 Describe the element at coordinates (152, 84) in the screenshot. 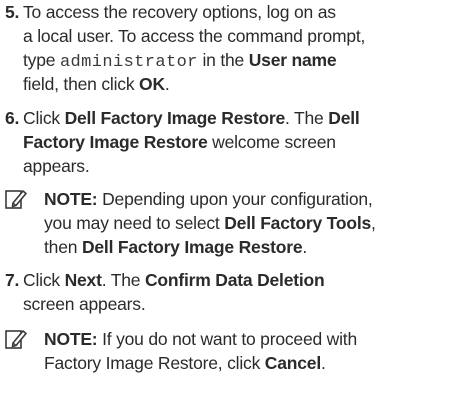

I see `bold-text: OK` at that location.